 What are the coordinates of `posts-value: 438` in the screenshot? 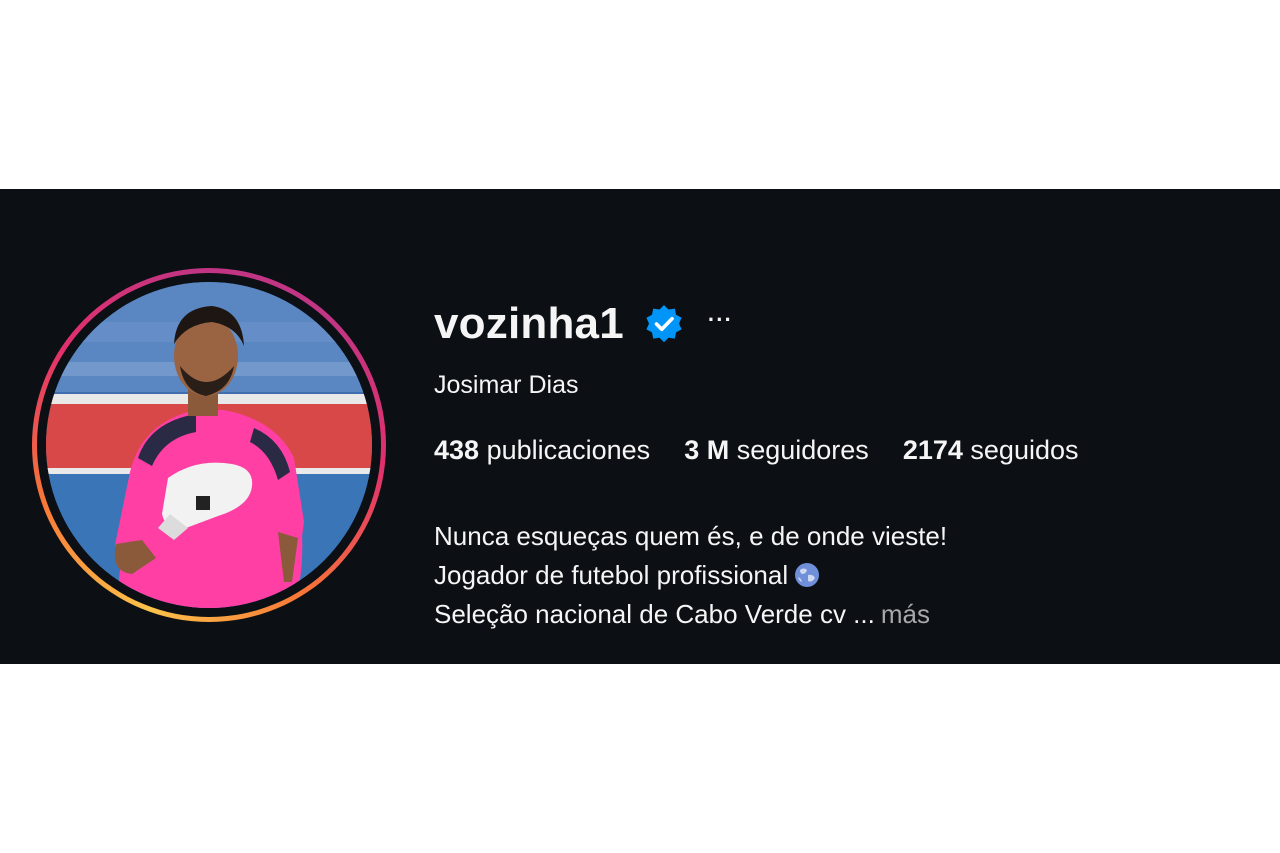 It's located at (457, 450).